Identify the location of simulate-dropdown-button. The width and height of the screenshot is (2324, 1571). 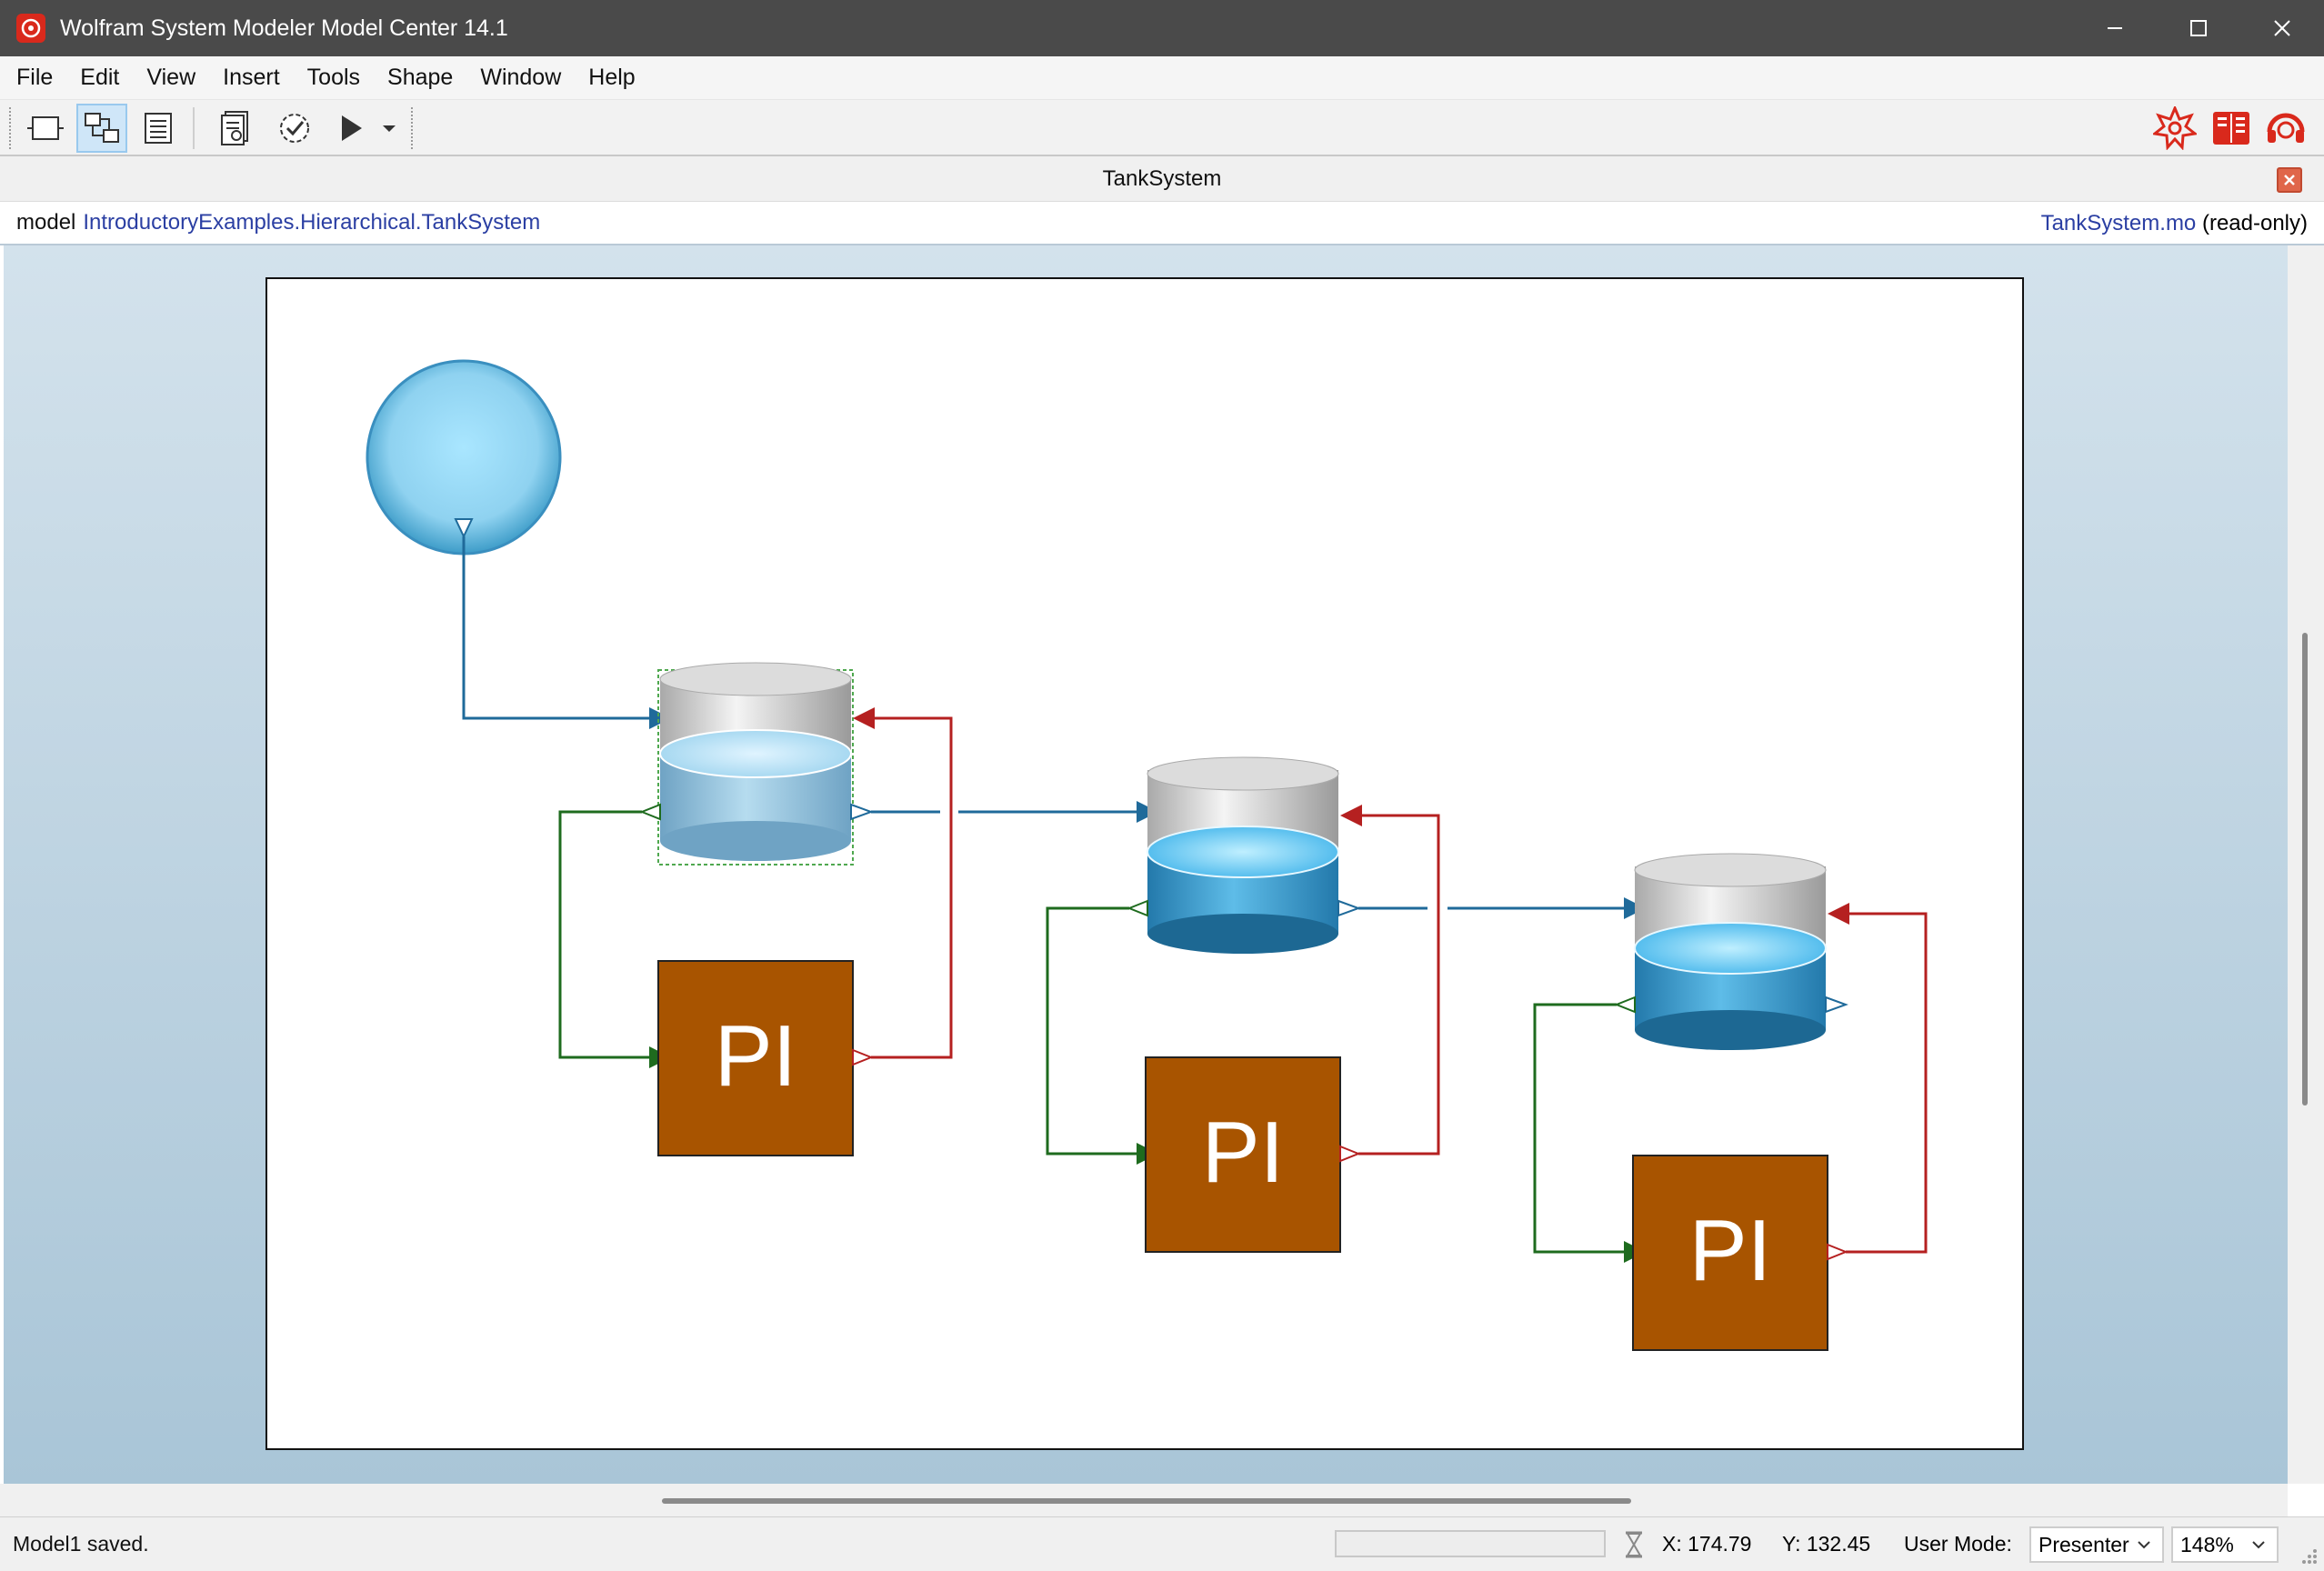
(389, 128).